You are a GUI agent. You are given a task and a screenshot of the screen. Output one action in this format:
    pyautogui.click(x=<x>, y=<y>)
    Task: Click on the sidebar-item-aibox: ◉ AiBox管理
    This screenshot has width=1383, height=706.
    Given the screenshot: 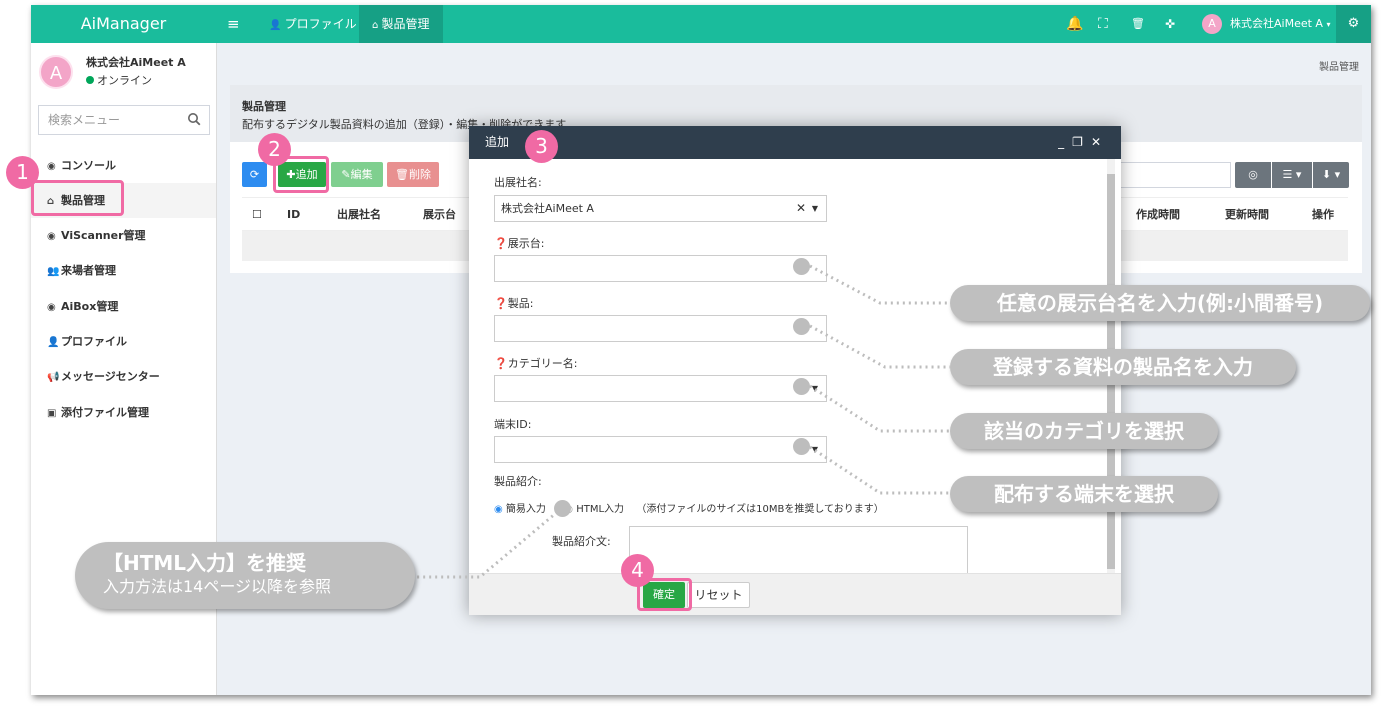 What is the action you would take?
    pyautogui.click(x=123, y=306)
    